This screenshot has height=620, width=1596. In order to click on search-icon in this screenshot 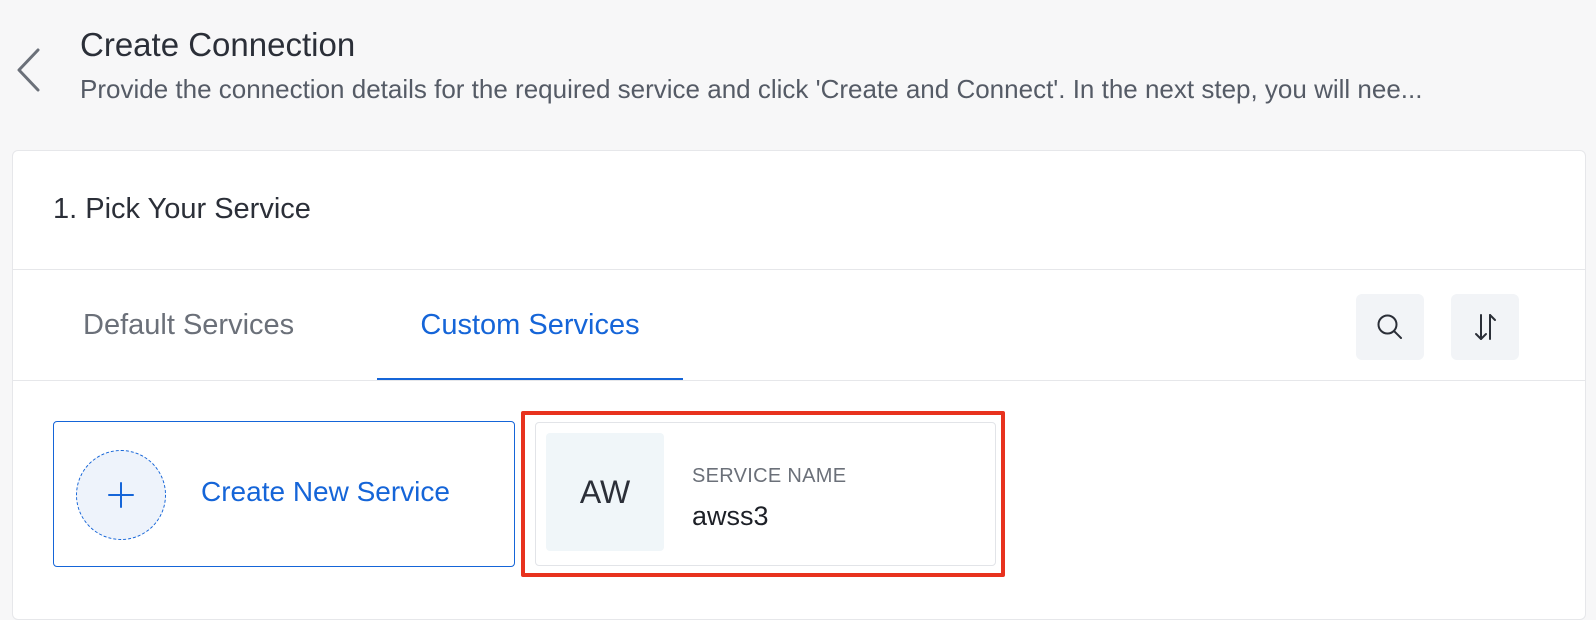, I will do `click(1389, 326)`.